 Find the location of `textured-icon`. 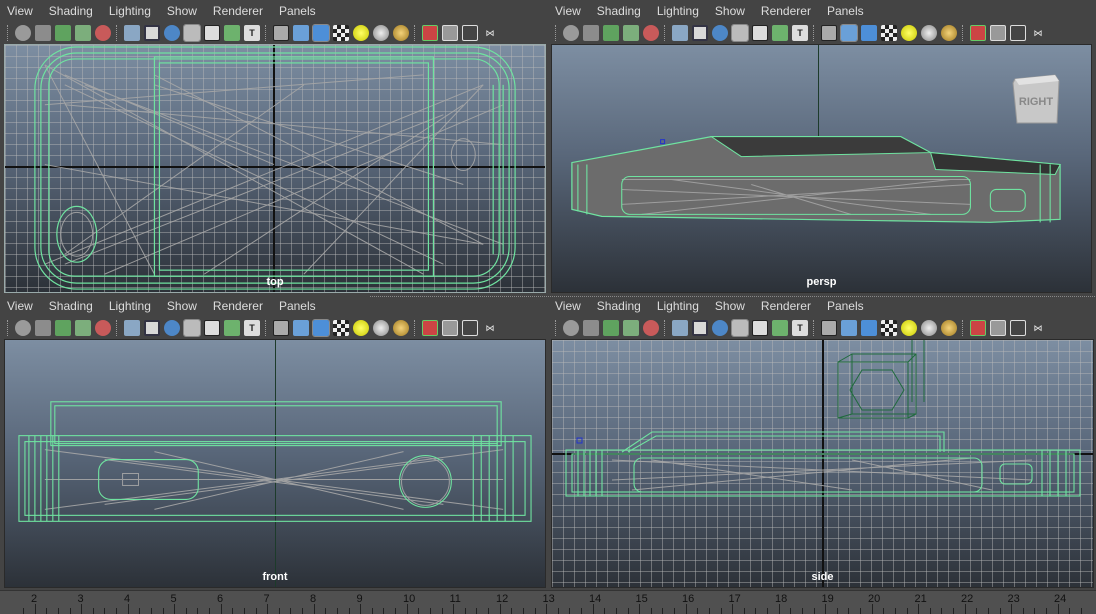

textured-icon is located at coordinates (869, 328).